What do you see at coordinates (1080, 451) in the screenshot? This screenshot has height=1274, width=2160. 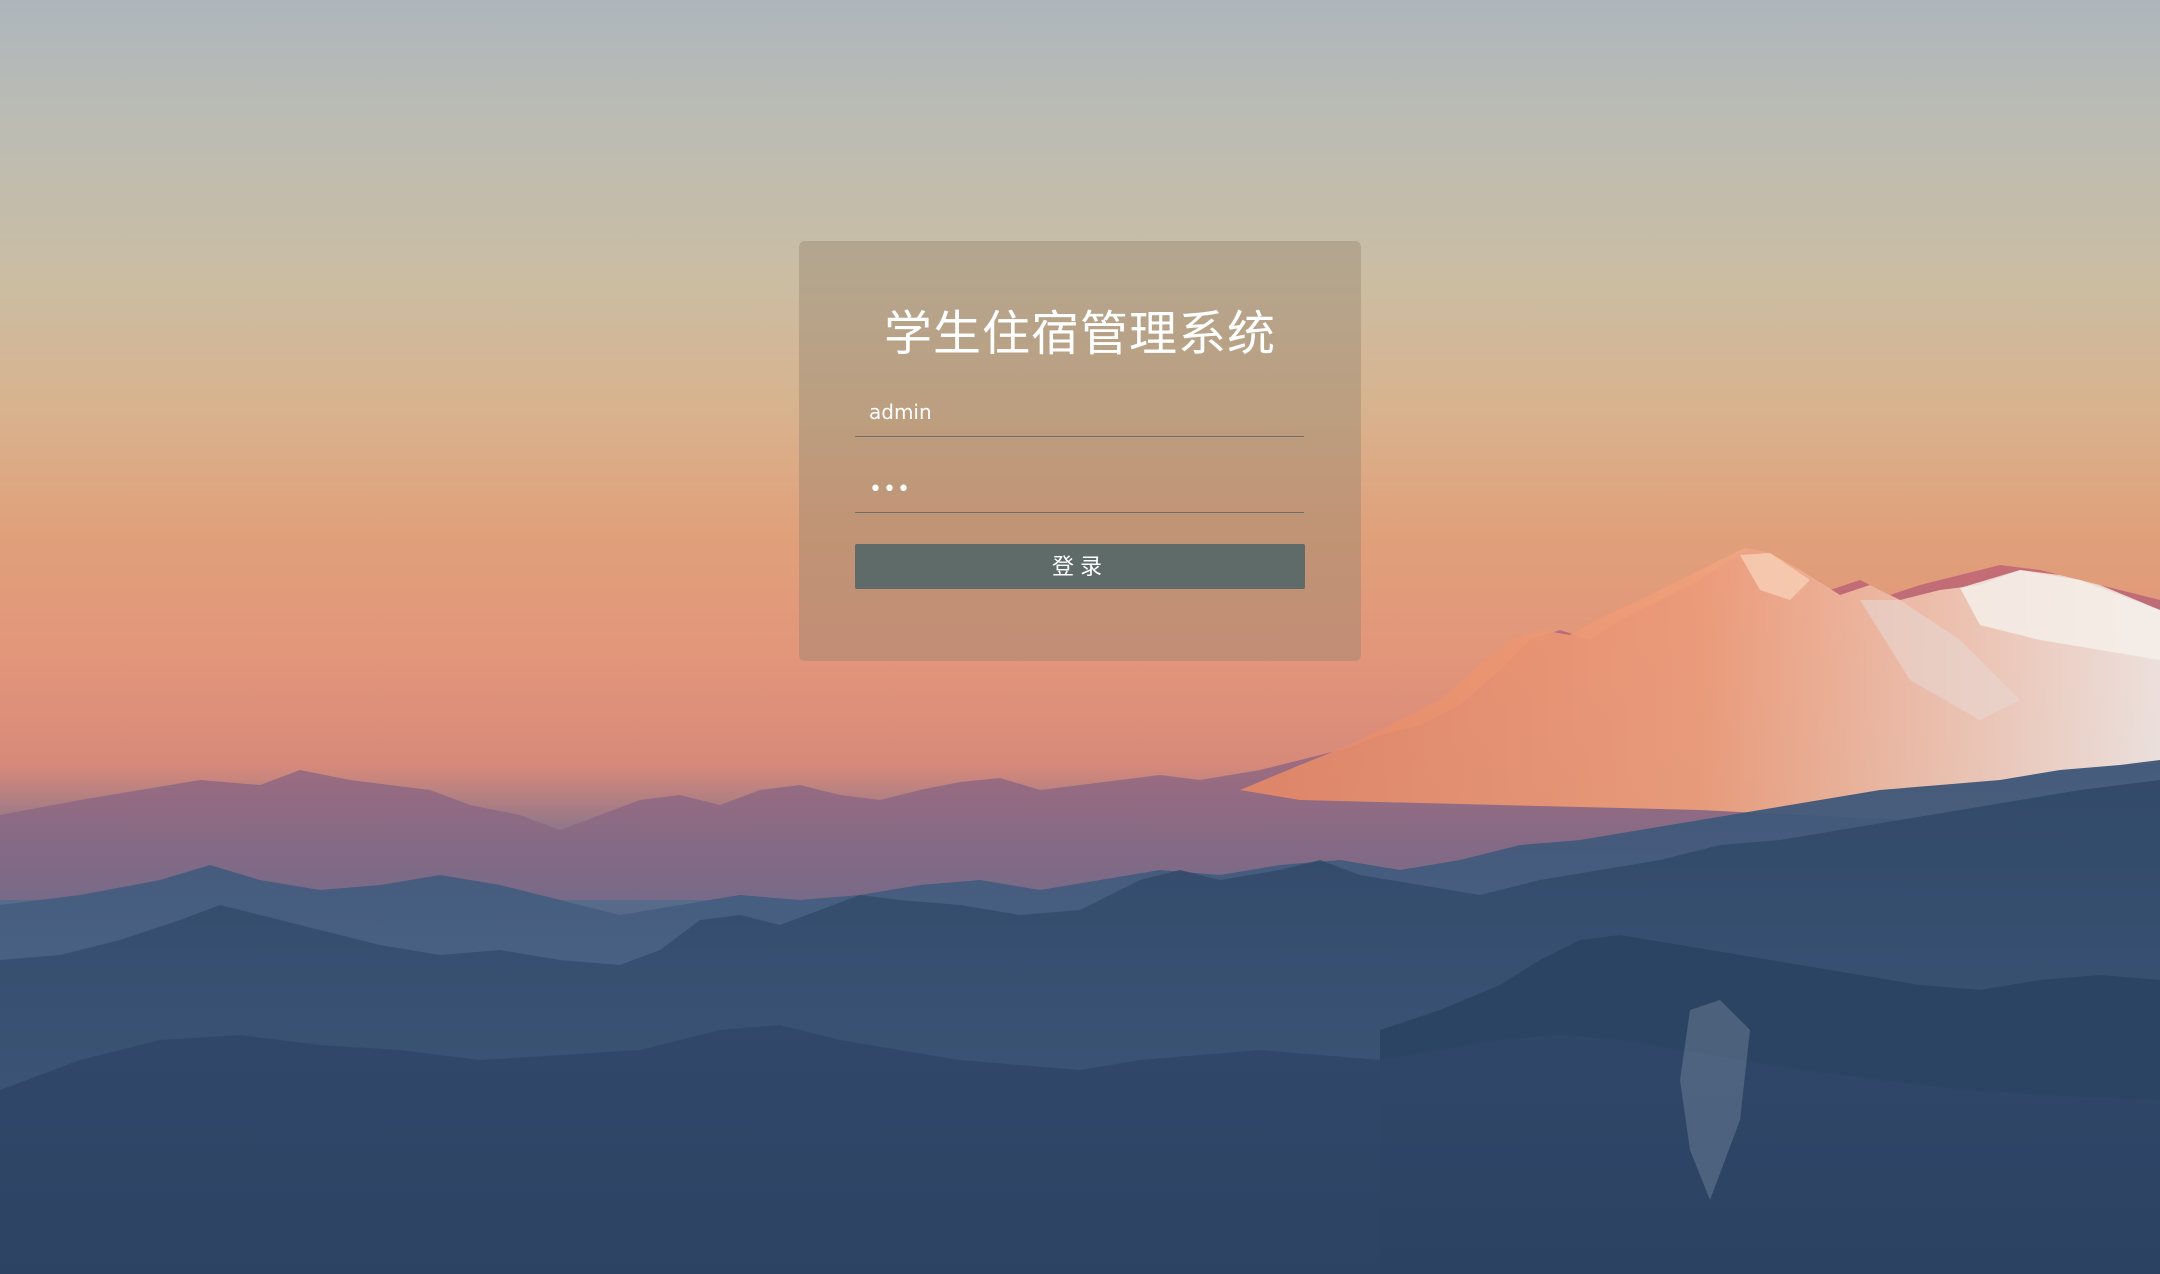 I see `login-card: 学生住宿管理系统 admin ••• 登录` at bounding box center [1080, 451].